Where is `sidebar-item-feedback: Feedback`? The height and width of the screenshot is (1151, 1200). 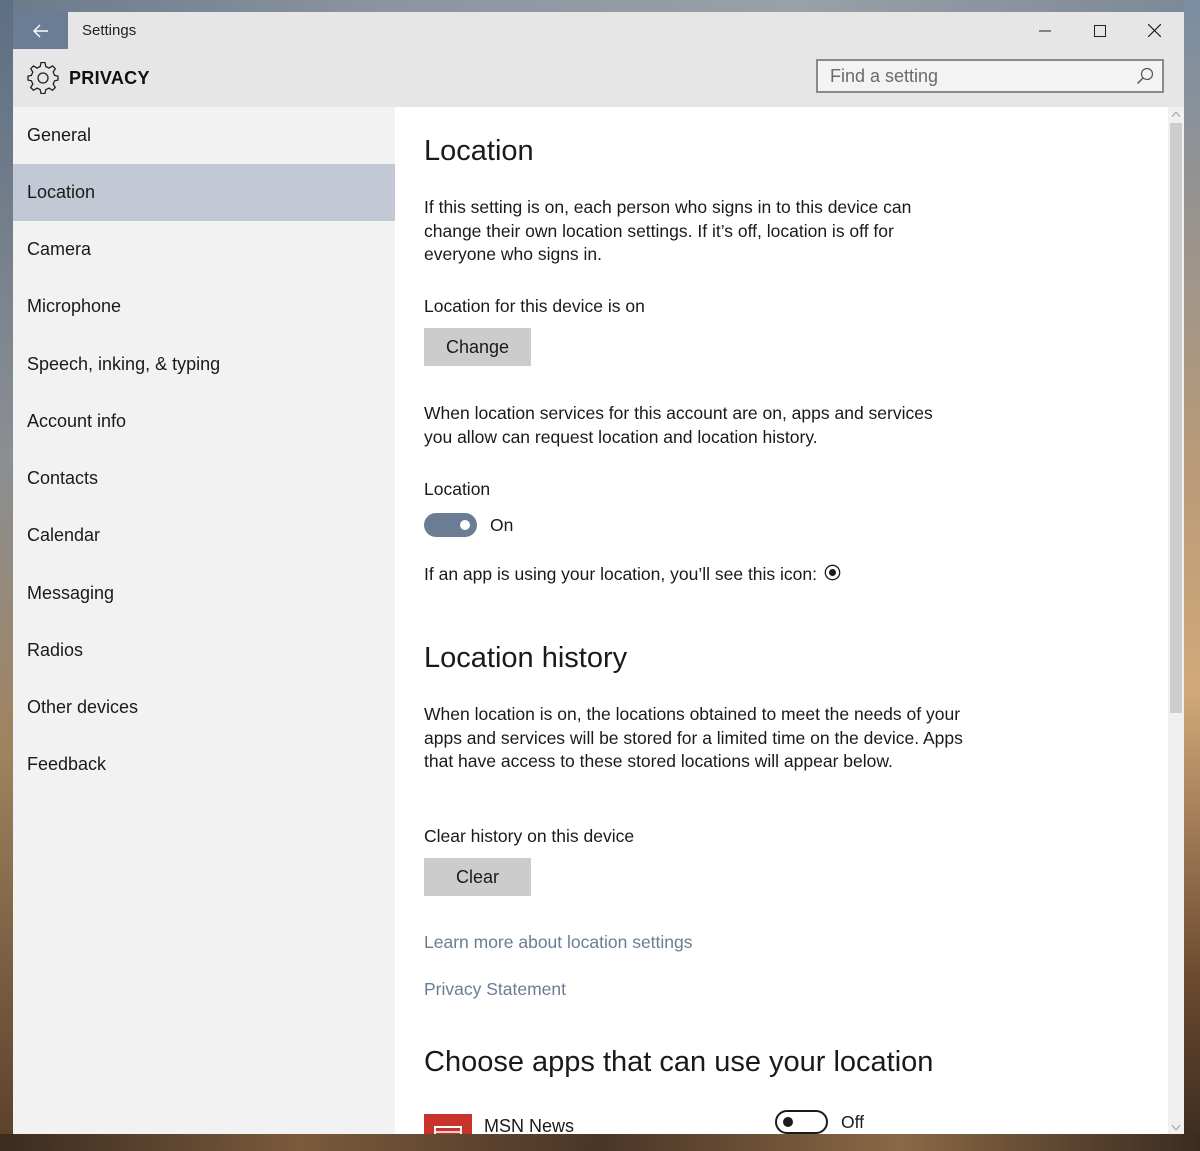
sidebar-item-feedback: Feedback is located at coordinates (204, 764).